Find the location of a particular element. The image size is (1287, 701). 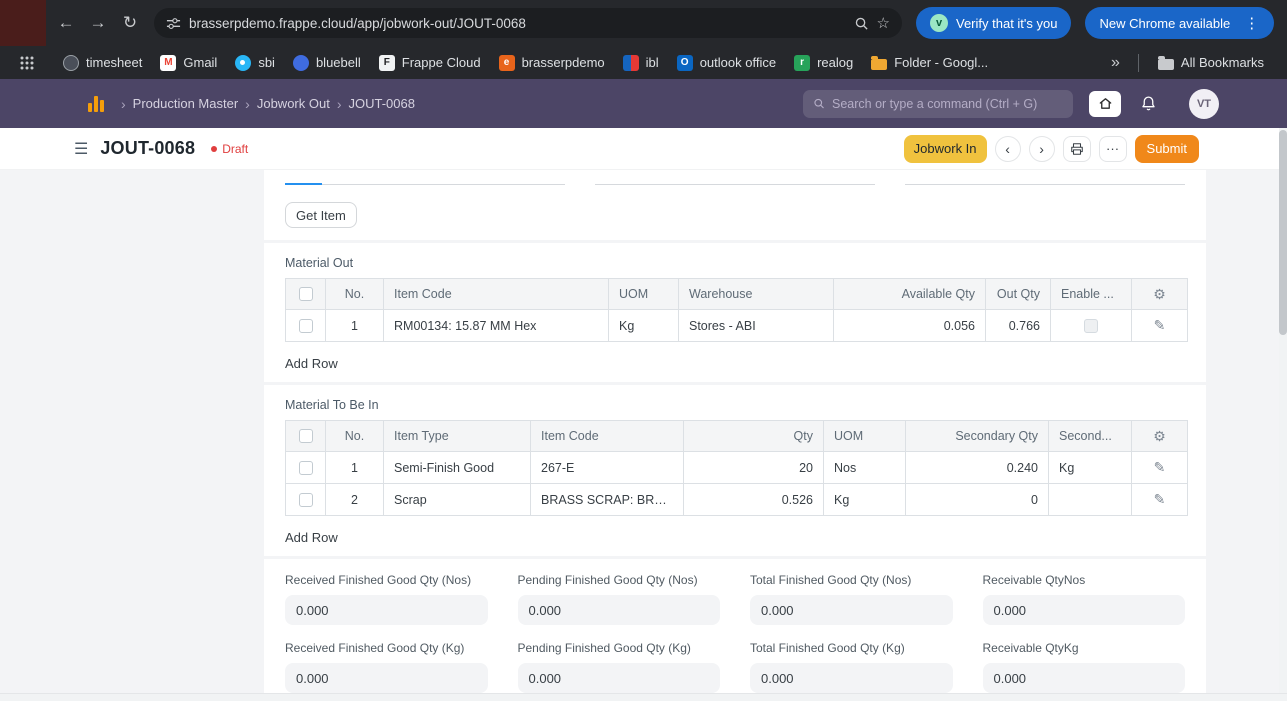

cell-item-code: BRASS SCRAP is located at coordinates (607, 499).